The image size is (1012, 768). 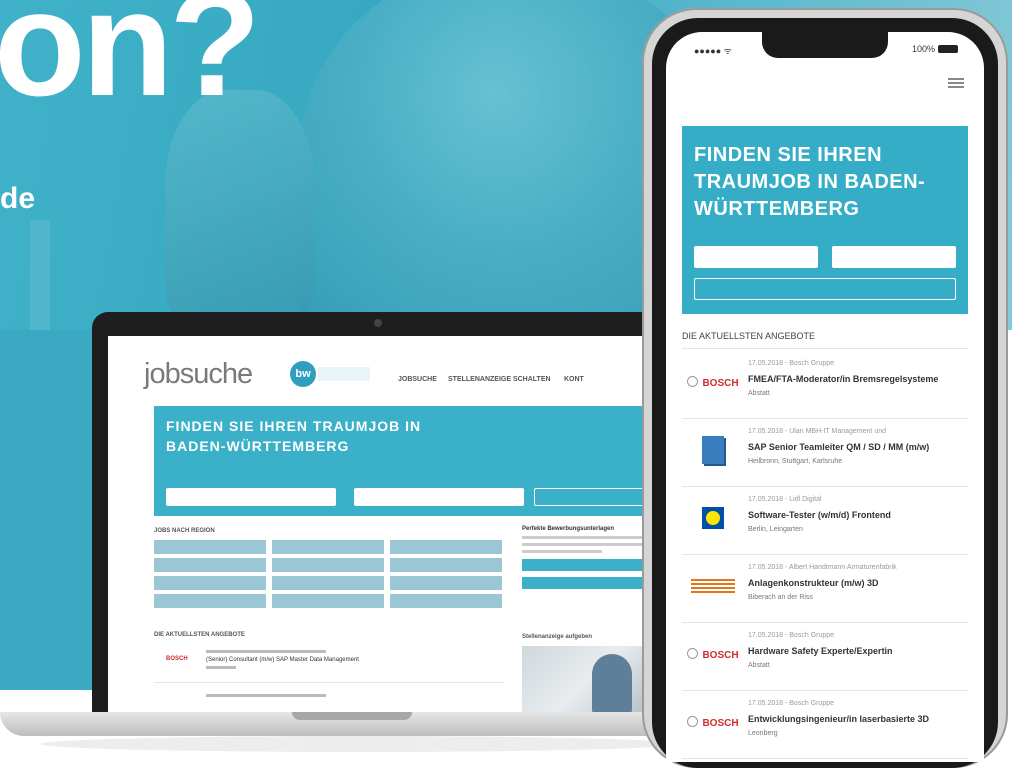 I want to click on site-logo: jobsuche, so click(x=198, y=374).